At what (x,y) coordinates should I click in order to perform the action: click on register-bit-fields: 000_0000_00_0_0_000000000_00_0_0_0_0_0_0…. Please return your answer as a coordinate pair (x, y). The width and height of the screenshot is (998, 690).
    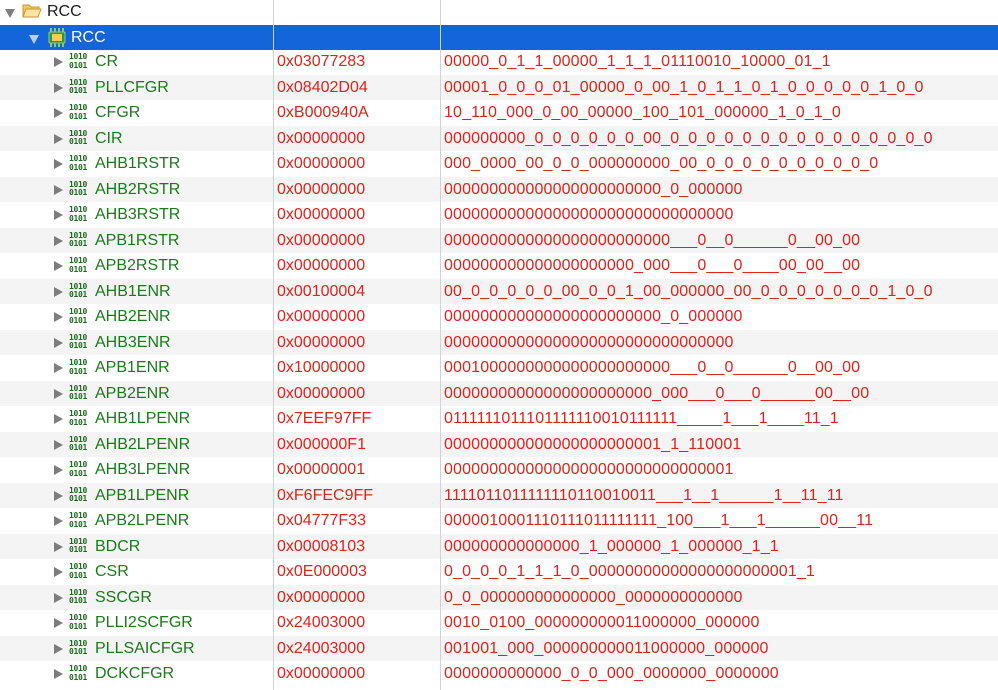
    Looking at the image, I should click on (661, 163).